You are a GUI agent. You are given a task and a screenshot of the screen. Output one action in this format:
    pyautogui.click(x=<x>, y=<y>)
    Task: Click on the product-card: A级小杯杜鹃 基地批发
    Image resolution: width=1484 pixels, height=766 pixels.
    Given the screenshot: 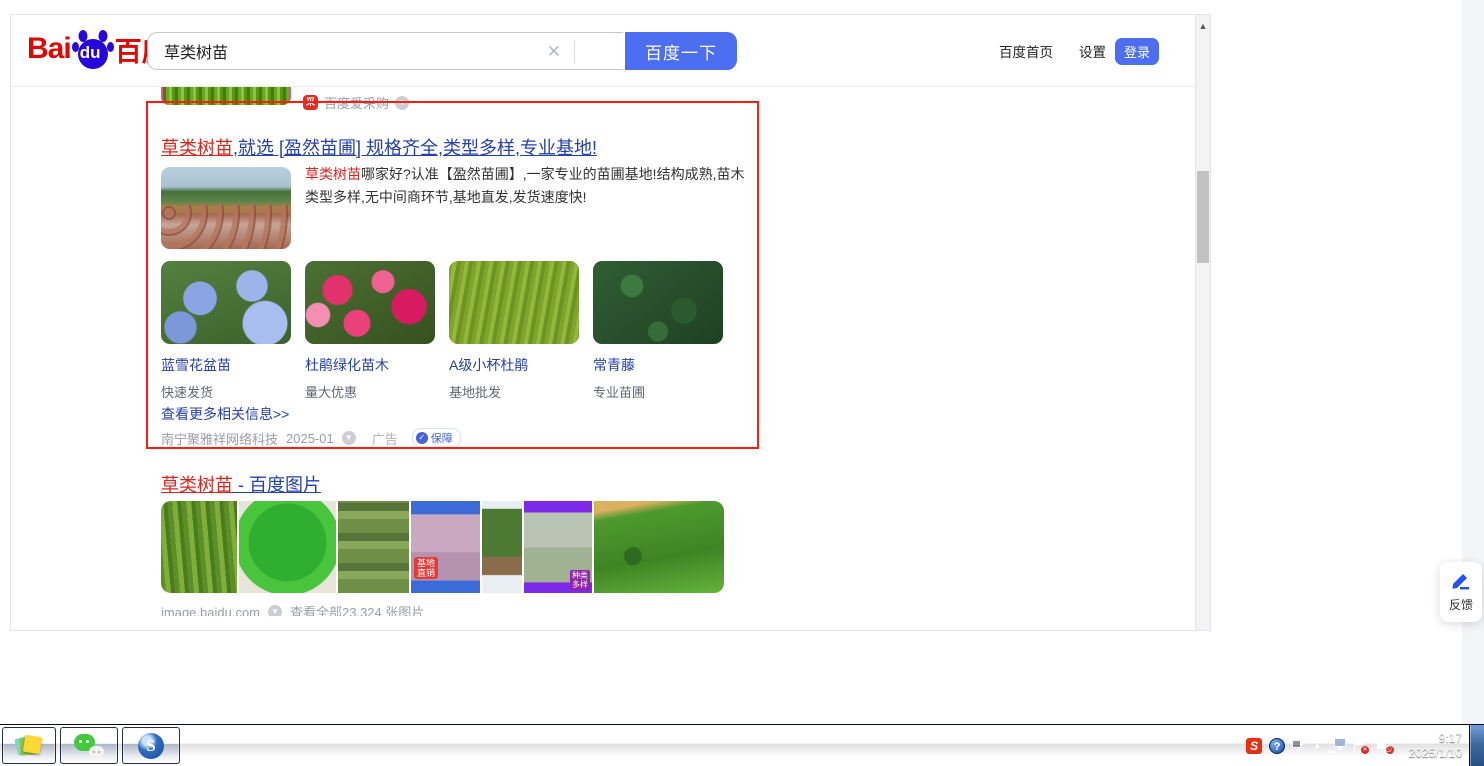 What is the action you would take?
    pyautogui.click(x=514, y=331)
    